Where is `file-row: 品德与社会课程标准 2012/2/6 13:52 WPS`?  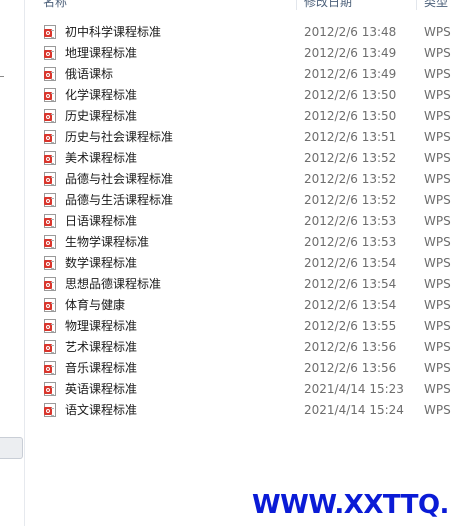 file-row: 品德与社会课程标准 2012/2/6 13:52 WPS is located at coordinates (237, 179).